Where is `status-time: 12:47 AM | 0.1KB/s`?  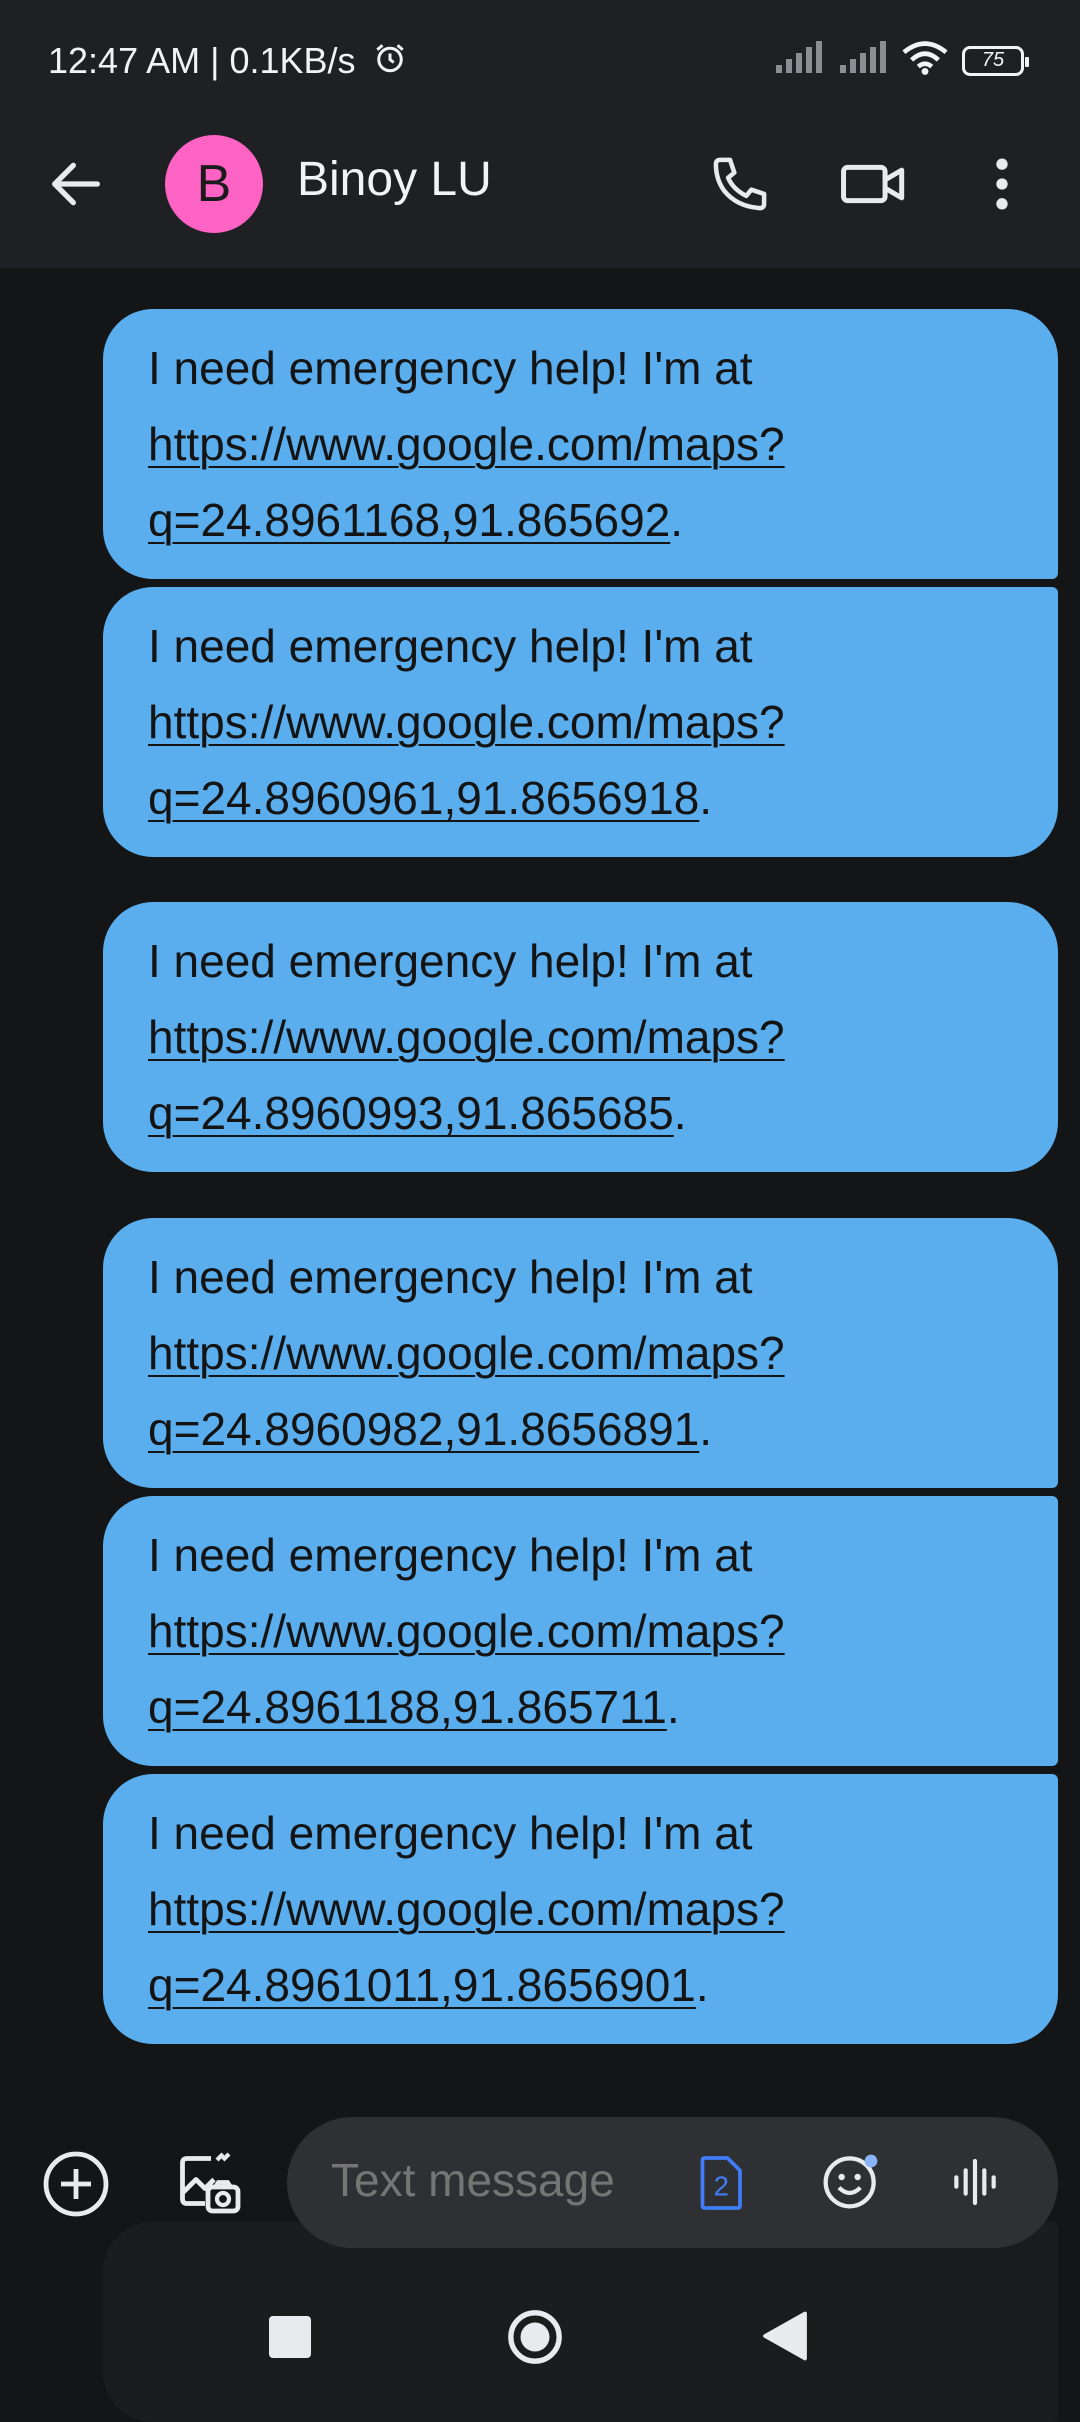 status-time: 12:47 AM | 0.1KB/s is located at coordinates (202, 60).